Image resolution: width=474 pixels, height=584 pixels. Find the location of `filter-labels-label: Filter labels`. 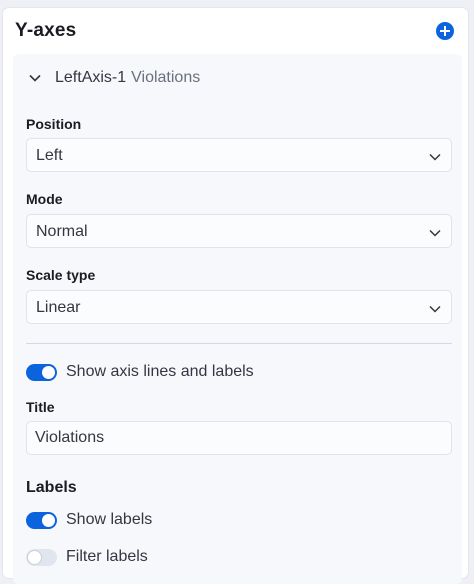

filter-labels-label: Filter labels is located at coordinates (107, 556).